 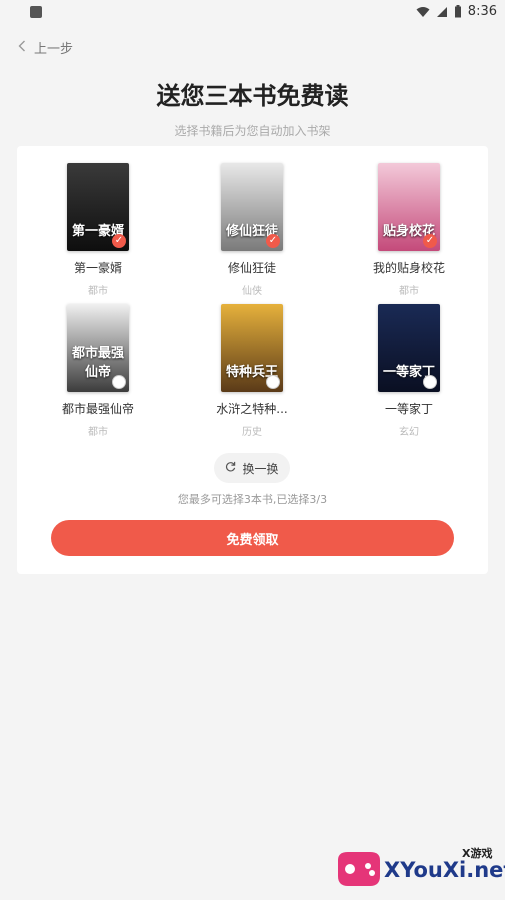 I want to click on book-genre: 仙侠, so click(x=252, y=291).